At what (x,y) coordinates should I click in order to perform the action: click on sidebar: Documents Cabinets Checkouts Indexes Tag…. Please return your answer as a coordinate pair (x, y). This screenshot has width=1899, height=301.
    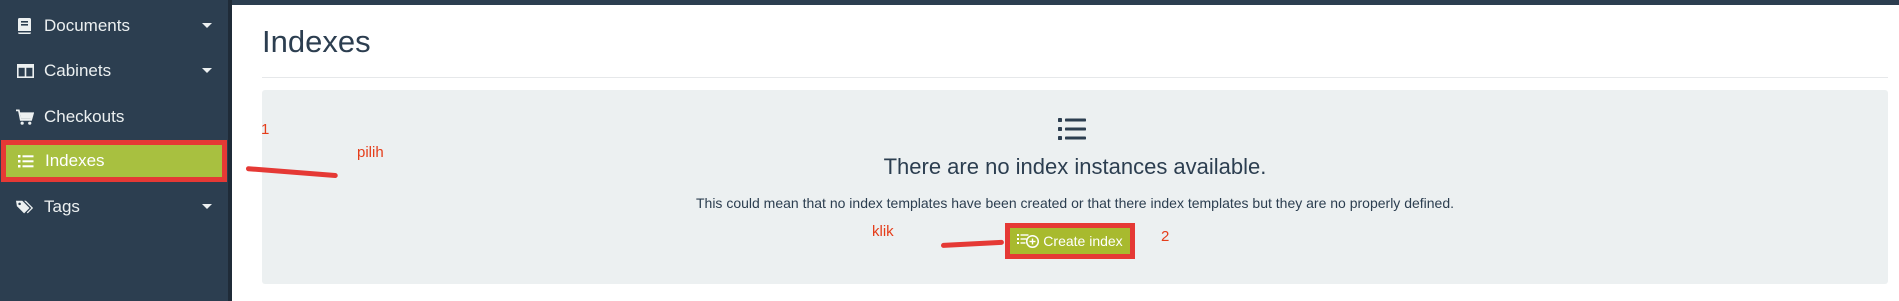
    Looking at the image, I should click on (114, 150).